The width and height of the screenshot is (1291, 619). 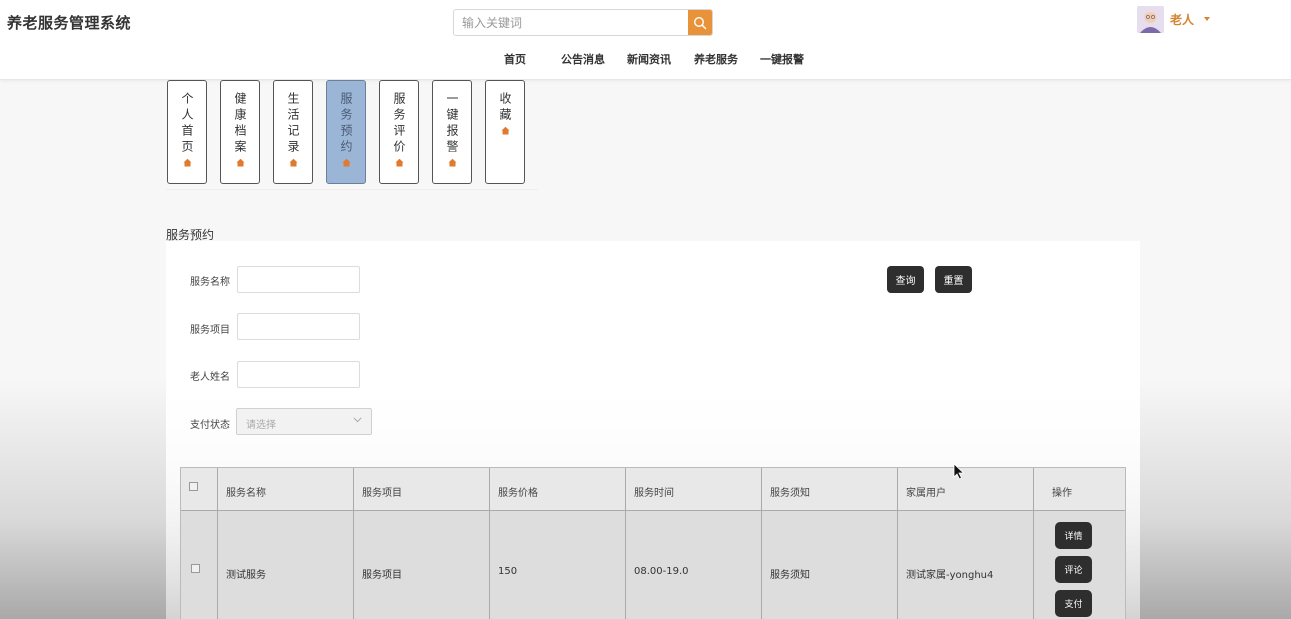 I want to click on tab-health-records: 健康档案, so click(x=240, y=132).